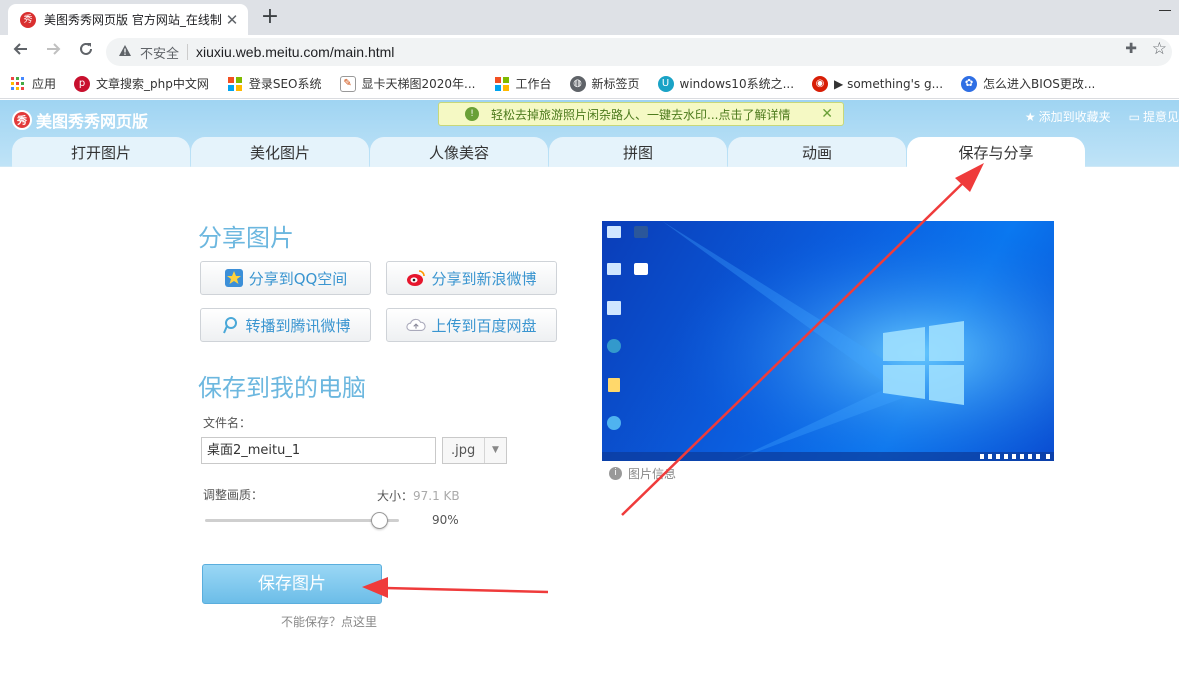  Describe the element at coordinates (232, 20) in the screenshot. I see `tab-close-icon: ✕` at that location.